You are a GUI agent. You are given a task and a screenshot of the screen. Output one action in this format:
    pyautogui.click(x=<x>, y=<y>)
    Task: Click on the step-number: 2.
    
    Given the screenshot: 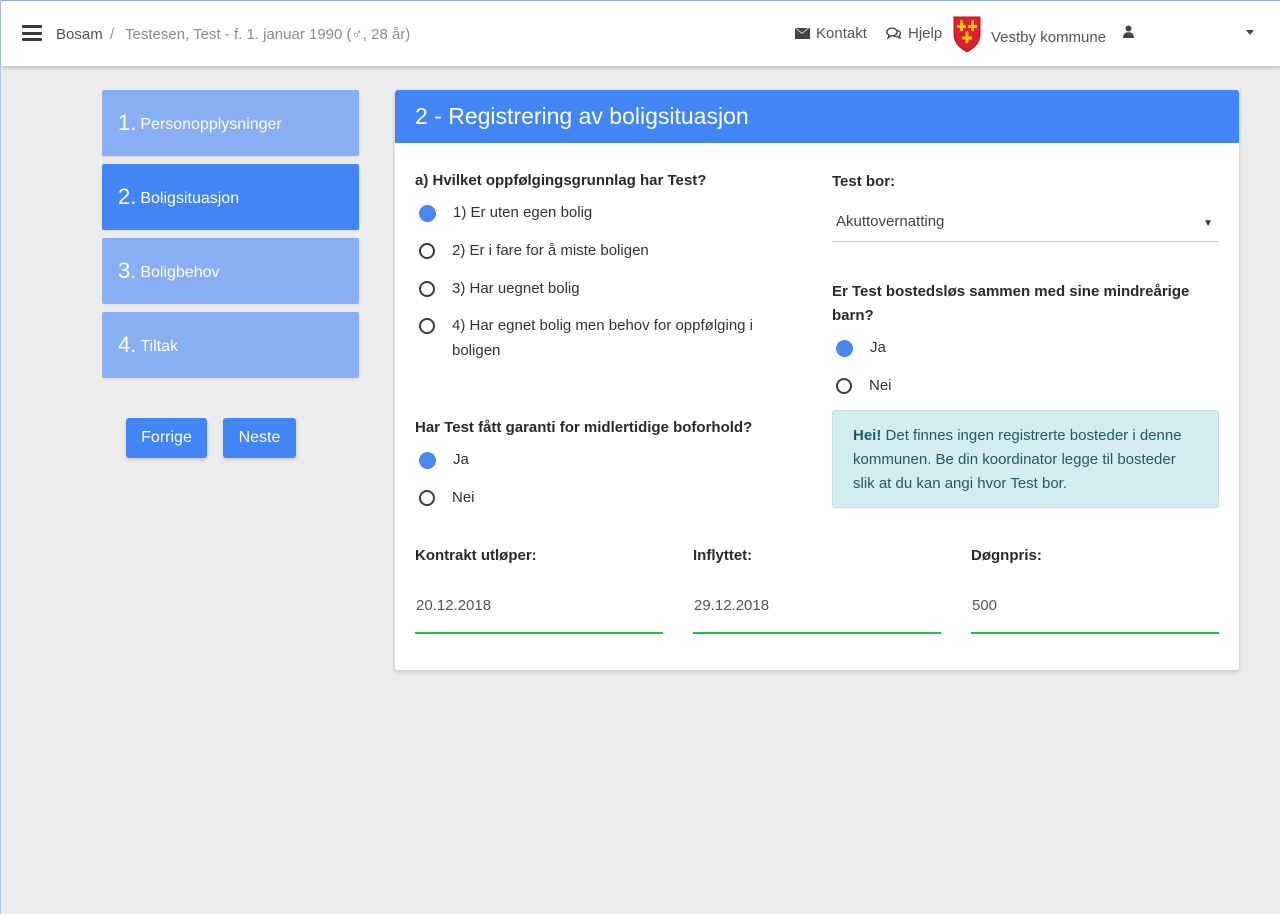 What is the action you would take?
    pyautogui.click(x=127, y=196)
    